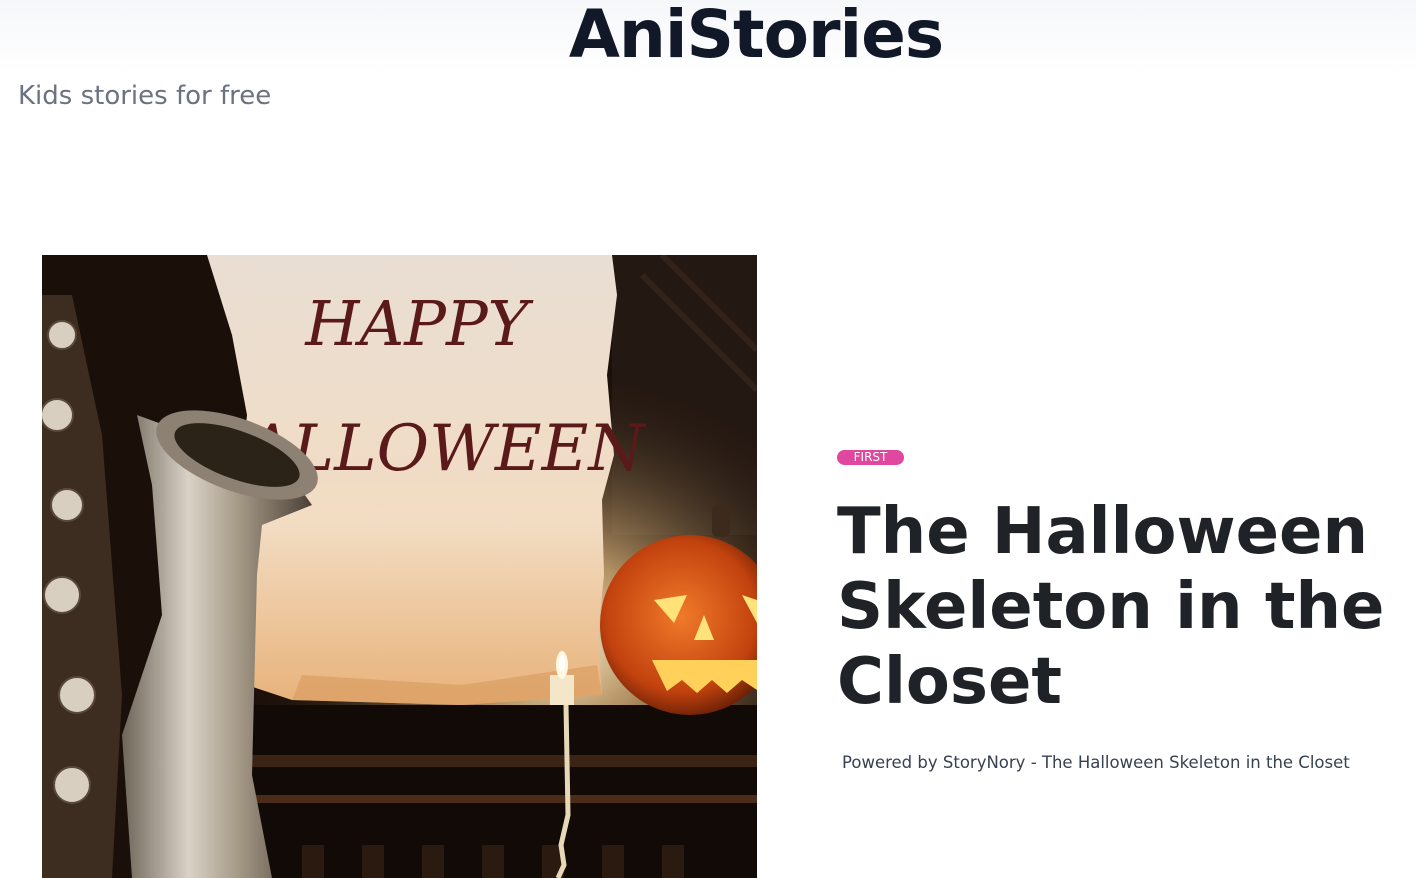 The width and height of the screenshot is (1416, 878). Describe the element at coordinates (1117, 607) in the screenshot. I see `story-title: The Halloween Skeleton in the Closet` at that location.